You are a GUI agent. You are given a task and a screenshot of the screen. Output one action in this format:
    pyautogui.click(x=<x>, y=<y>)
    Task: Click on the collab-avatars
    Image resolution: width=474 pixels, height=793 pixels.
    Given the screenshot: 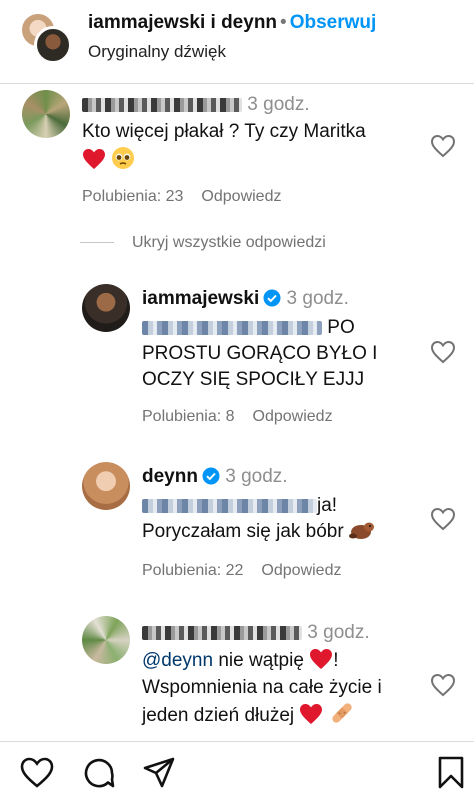 What is the action you would take?
    pyautogui.click(x=47, y=38)
    